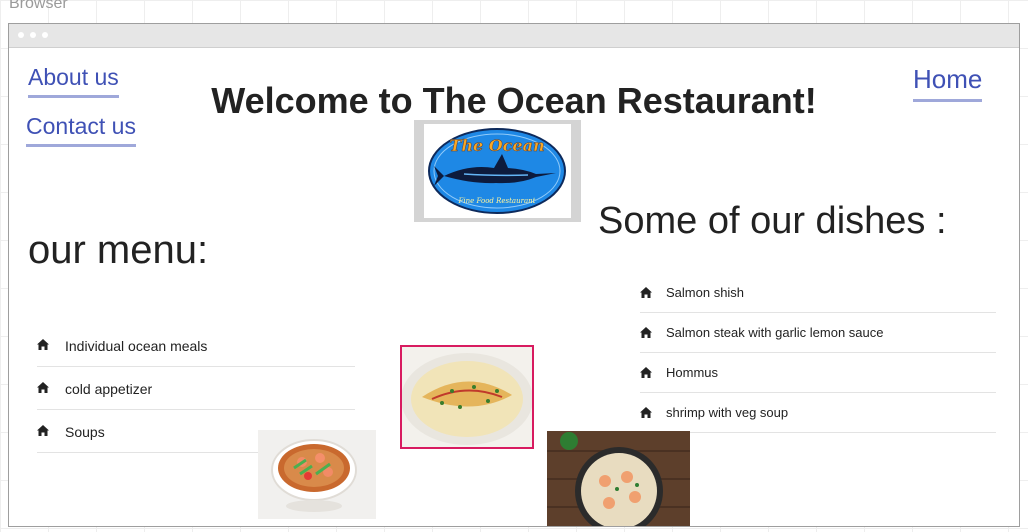  I want to click on dish-item-label: Salmon shish, so click(705, 292).